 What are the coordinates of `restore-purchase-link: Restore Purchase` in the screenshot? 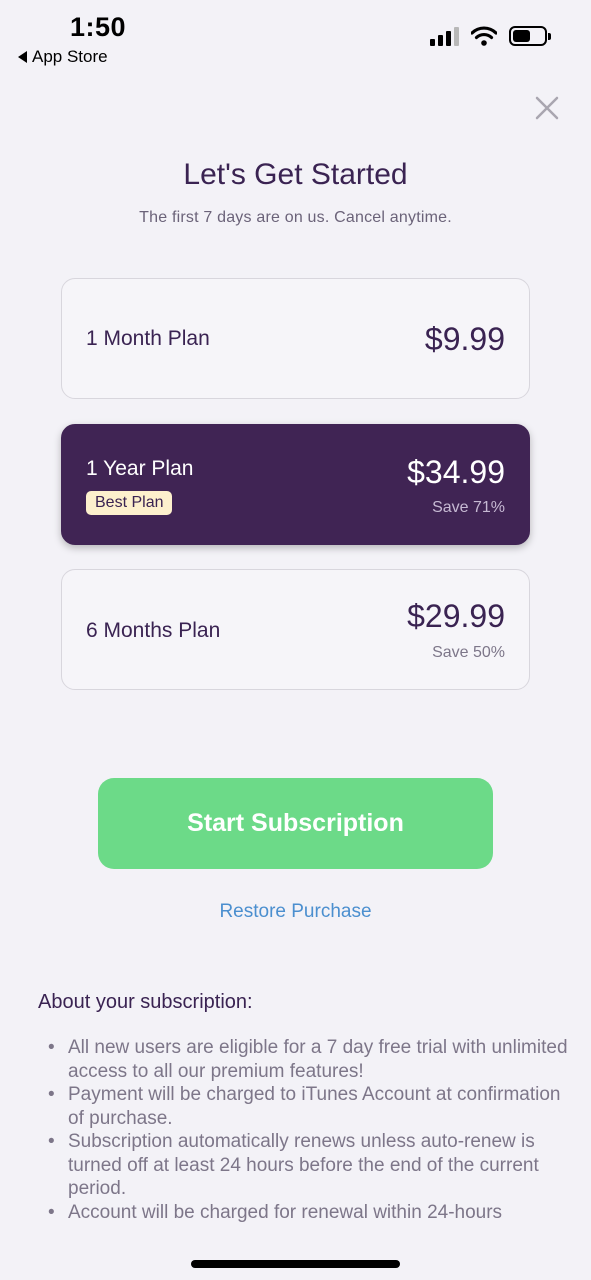 It's located at (295, 912).